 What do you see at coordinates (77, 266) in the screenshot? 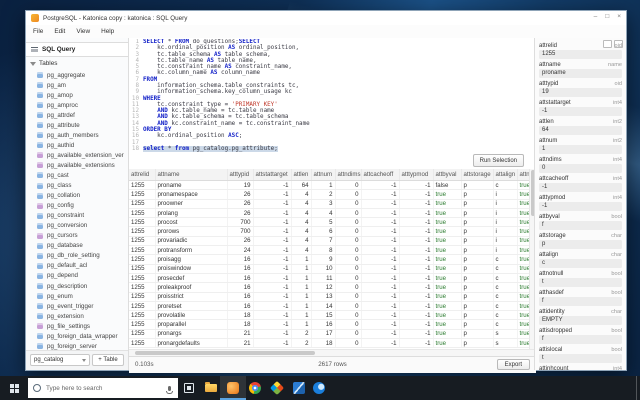
I see `sidebar-table-item: pg_default_acl` at bounding box center [77, 266].